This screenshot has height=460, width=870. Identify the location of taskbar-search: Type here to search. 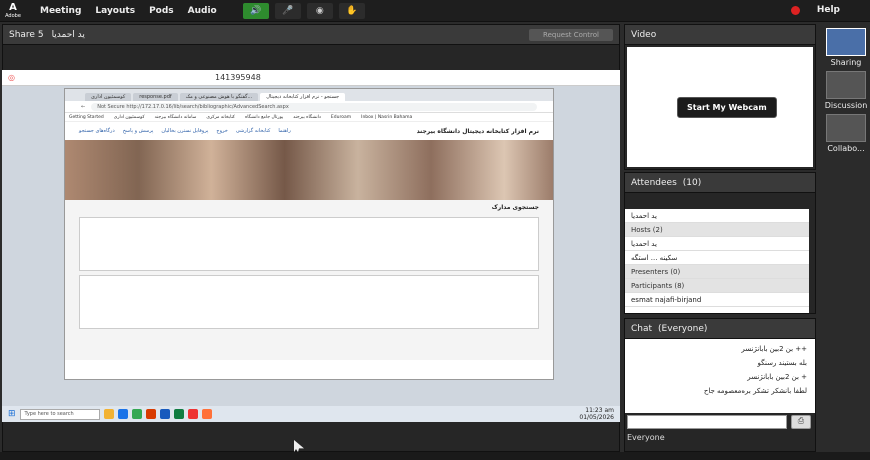
(59, 414).